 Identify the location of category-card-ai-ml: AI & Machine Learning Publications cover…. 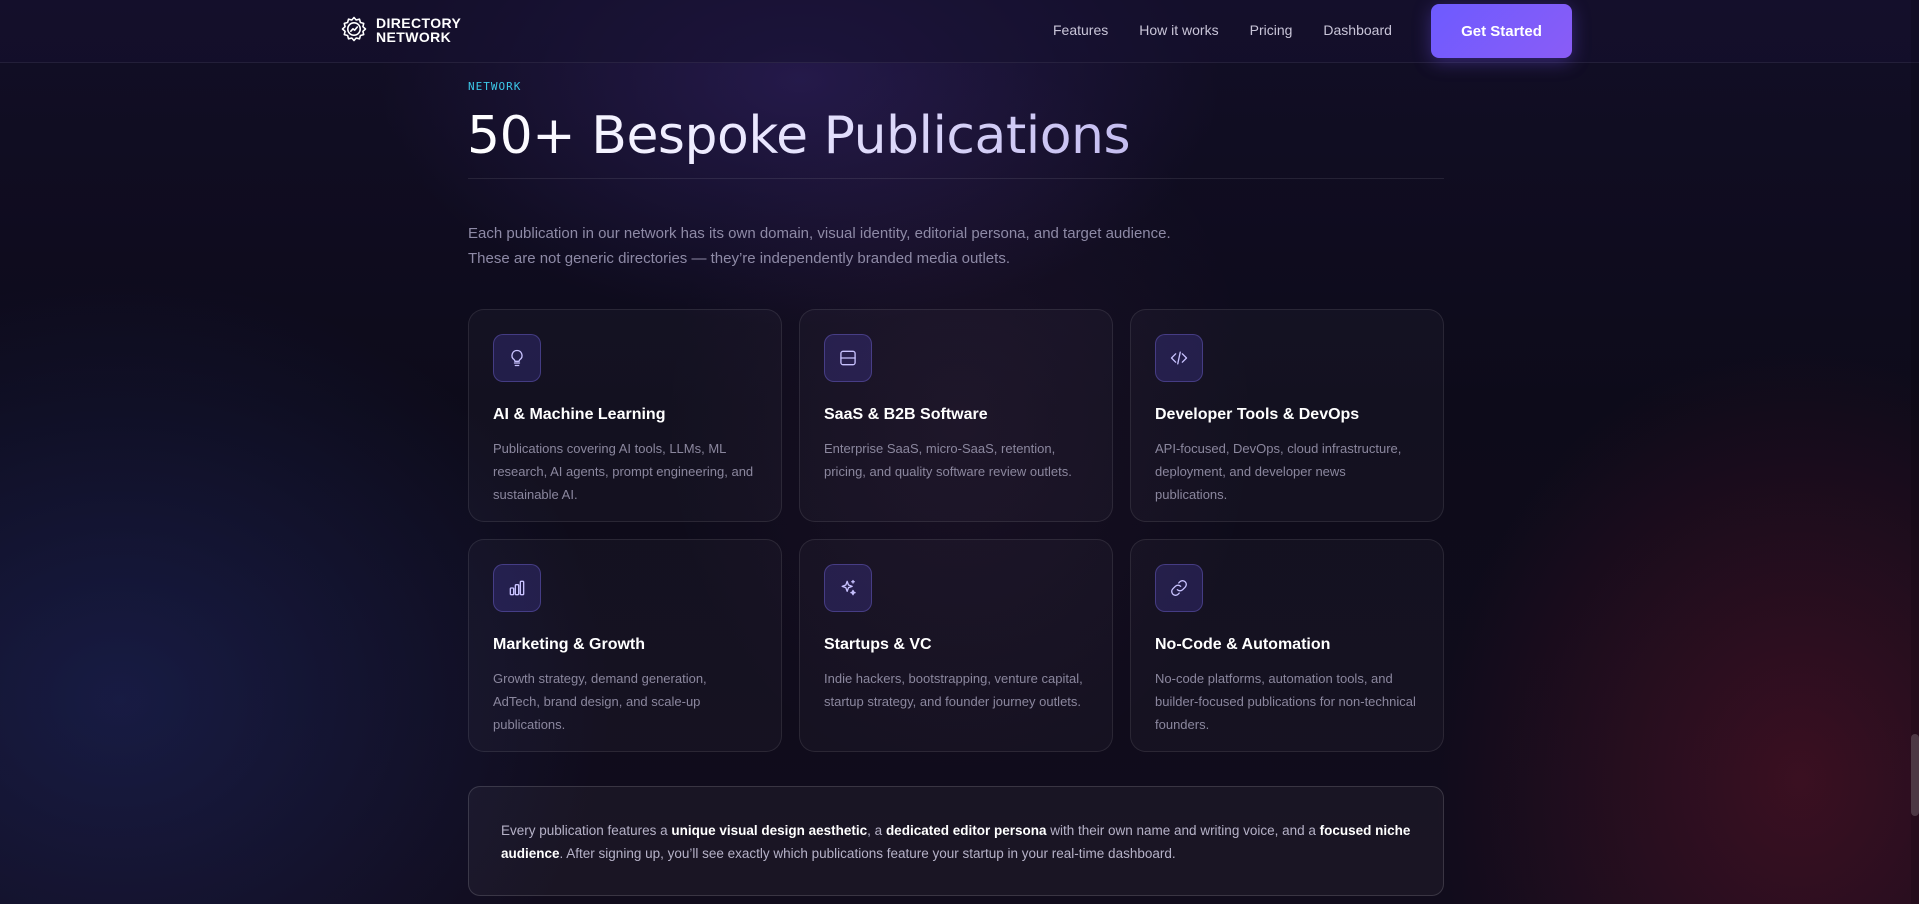
(625, 415).